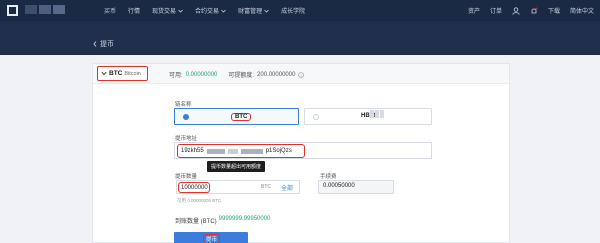  I want to click on language-selector: 简体中文, so click(582, 10).